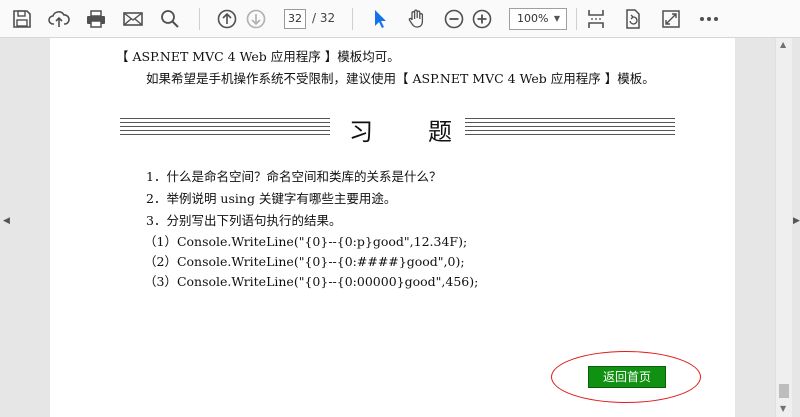  Describe the element at coordinates (59, 19) in the screenshot. I see `upload-cloud-icon` at that location.